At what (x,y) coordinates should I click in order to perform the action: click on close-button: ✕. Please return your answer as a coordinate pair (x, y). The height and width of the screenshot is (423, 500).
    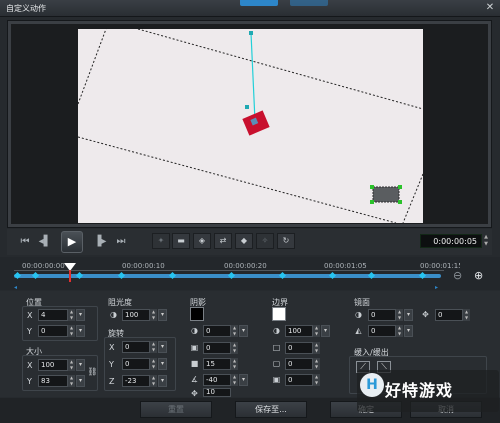
    Looking at the image, I should click on (490, 8).